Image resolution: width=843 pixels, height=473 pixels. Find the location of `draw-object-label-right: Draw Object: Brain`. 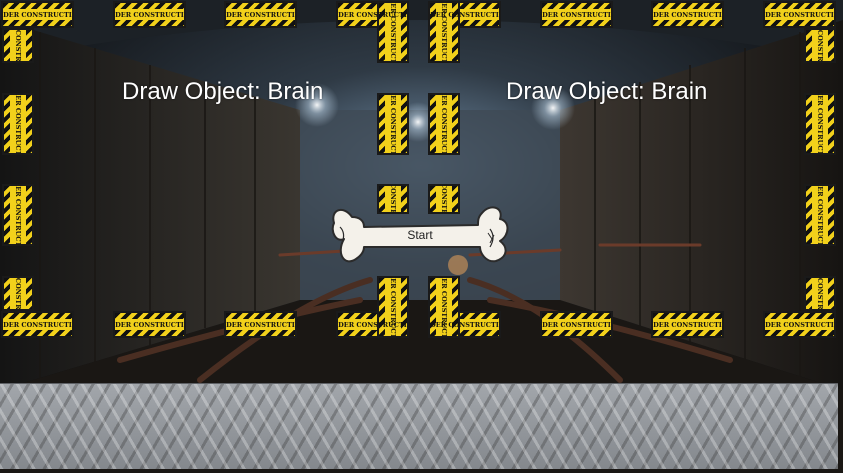

draw-object-label-right: Draw Object: Brain is located at coordinates (607, 91).